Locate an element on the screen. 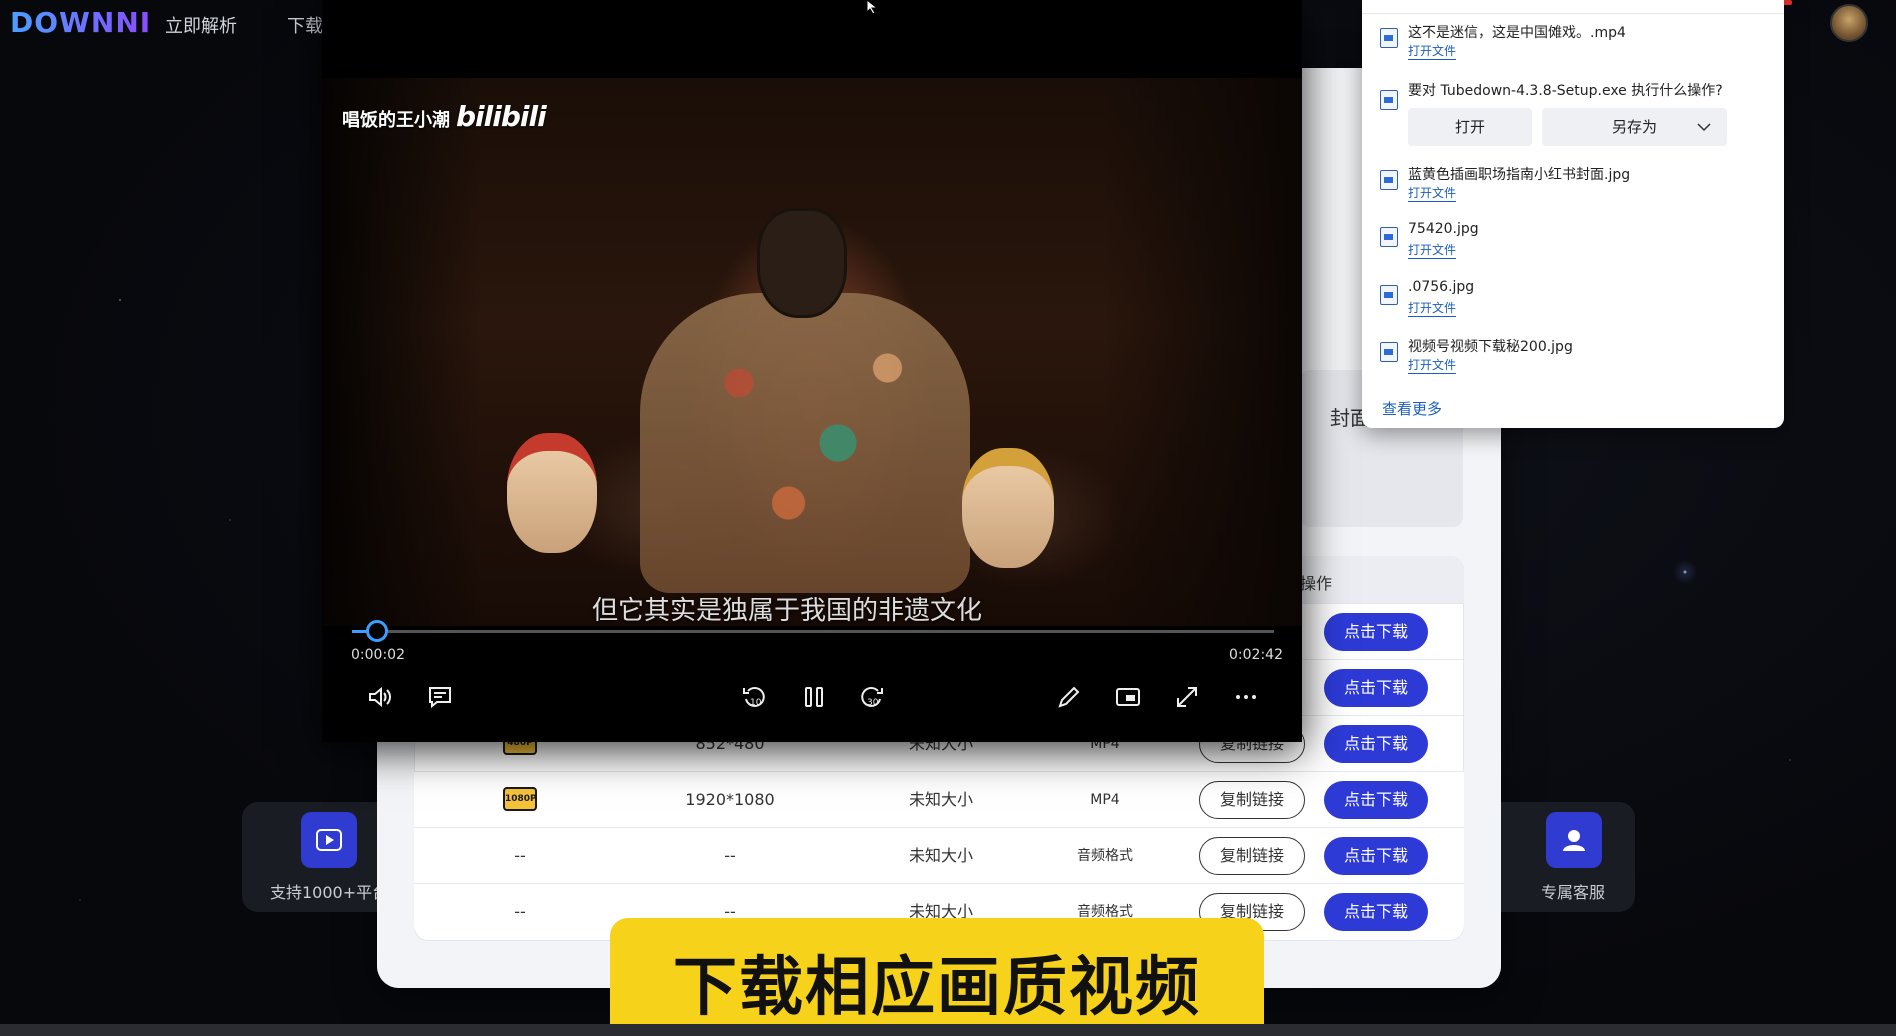  customer-service-icon is located at coordinates (1574, 840).